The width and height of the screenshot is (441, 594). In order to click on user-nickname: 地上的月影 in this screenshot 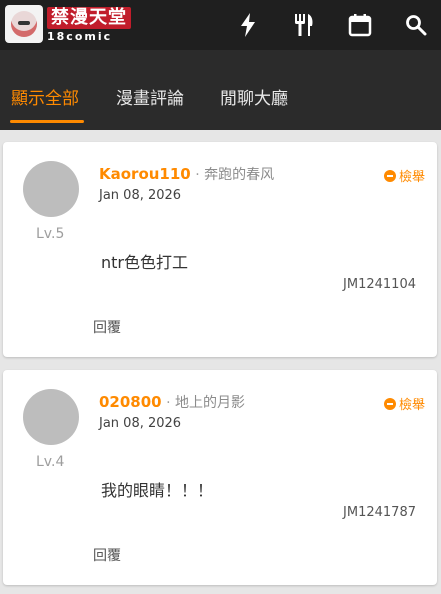, I will do `click(209, 403)`.